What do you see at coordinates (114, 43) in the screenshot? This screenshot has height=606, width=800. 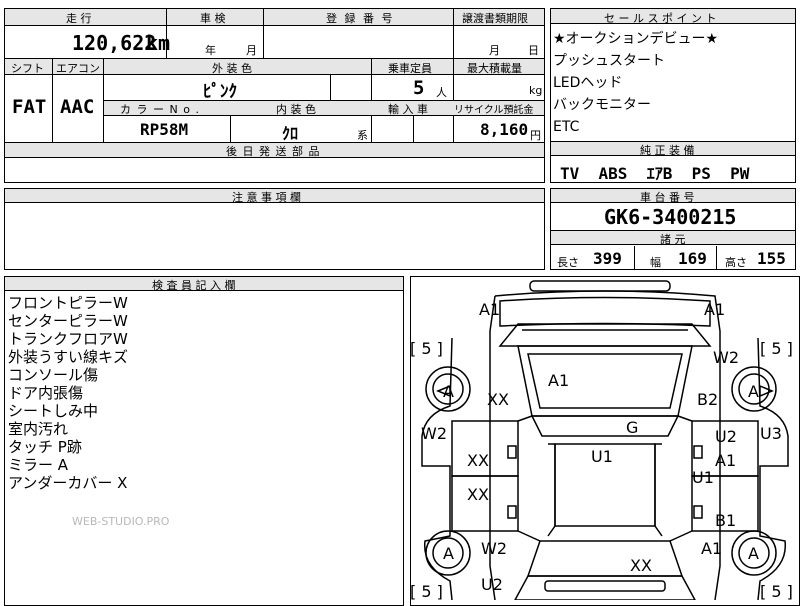 I see `mileage-value: 120,622` at bounding box center [114, 43].